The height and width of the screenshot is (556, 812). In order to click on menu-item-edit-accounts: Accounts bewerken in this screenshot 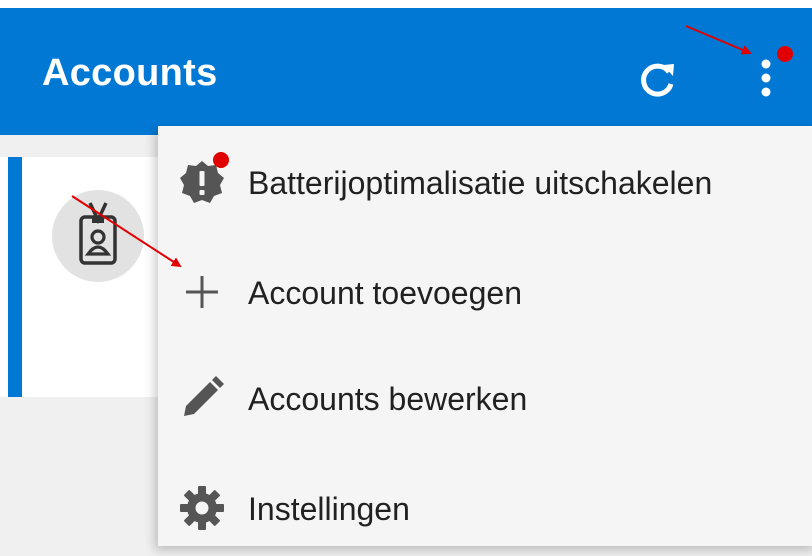, I will do `click(485, 396)`.